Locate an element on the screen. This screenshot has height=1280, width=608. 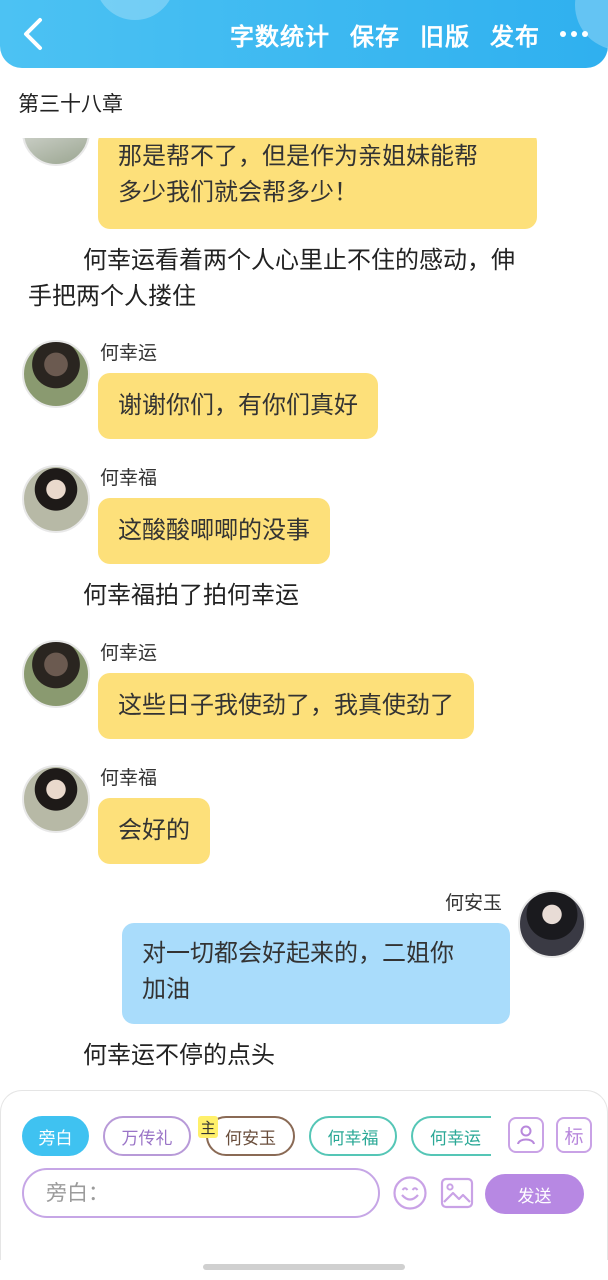
decor-circle is located at coordinates (135, 10).